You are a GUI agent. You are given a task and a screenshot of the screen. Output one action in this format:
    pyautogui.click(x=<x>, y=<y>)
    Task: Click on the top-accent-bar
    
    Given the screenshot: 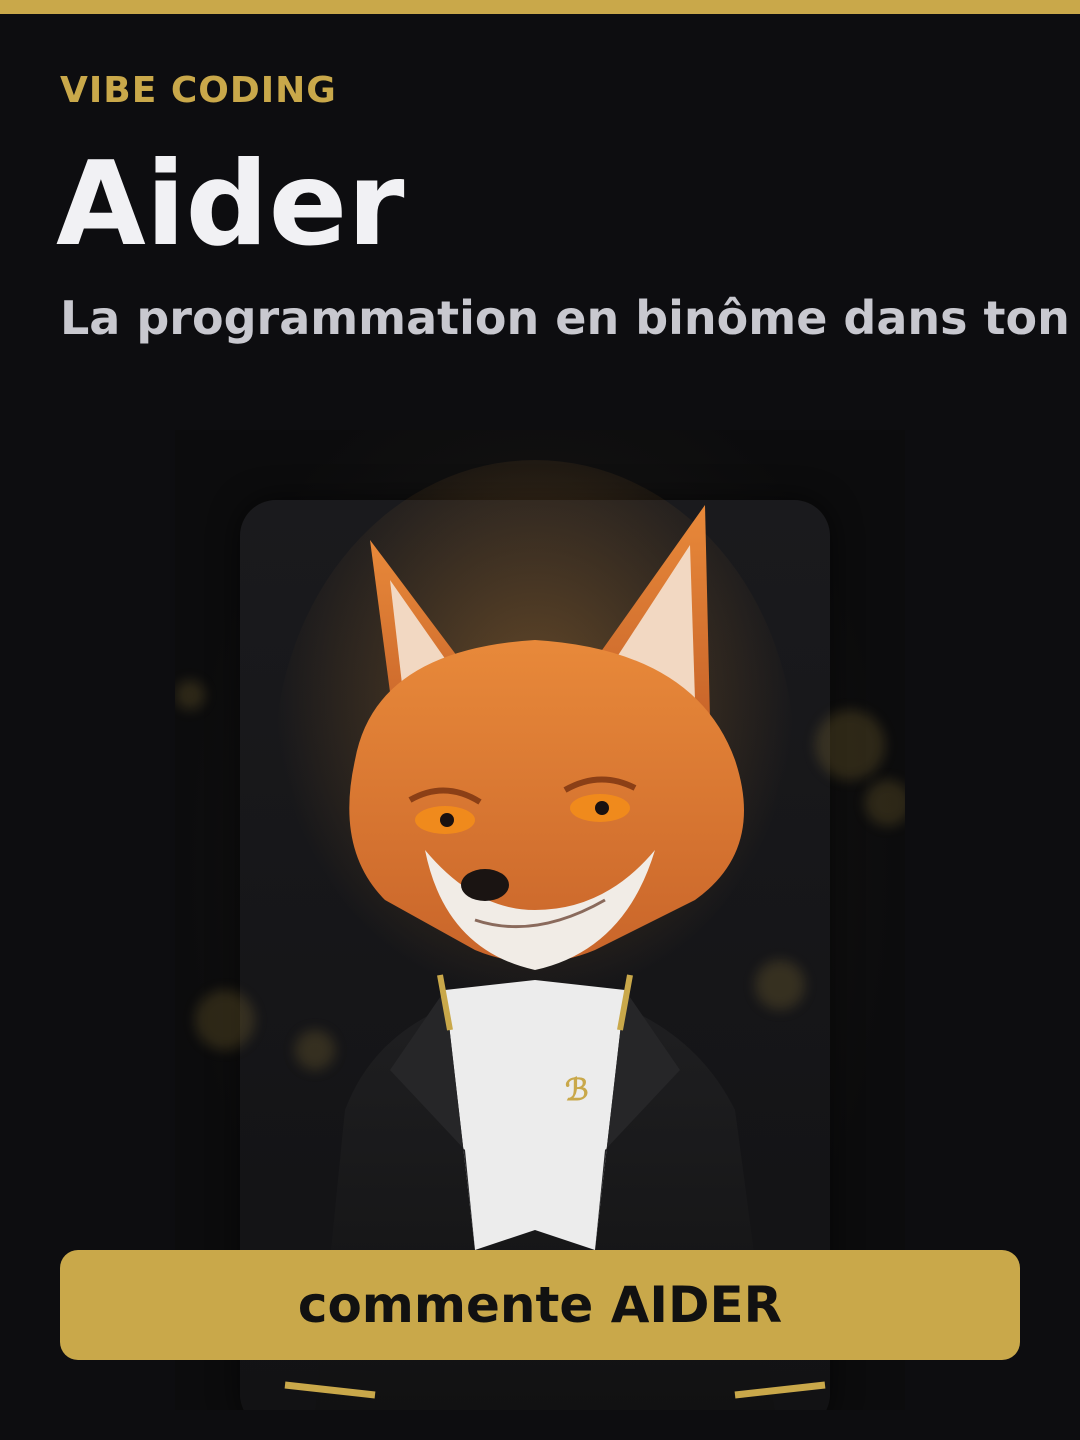 What is the action you would take?
    pyautogui.click(x=540, y=7)
    